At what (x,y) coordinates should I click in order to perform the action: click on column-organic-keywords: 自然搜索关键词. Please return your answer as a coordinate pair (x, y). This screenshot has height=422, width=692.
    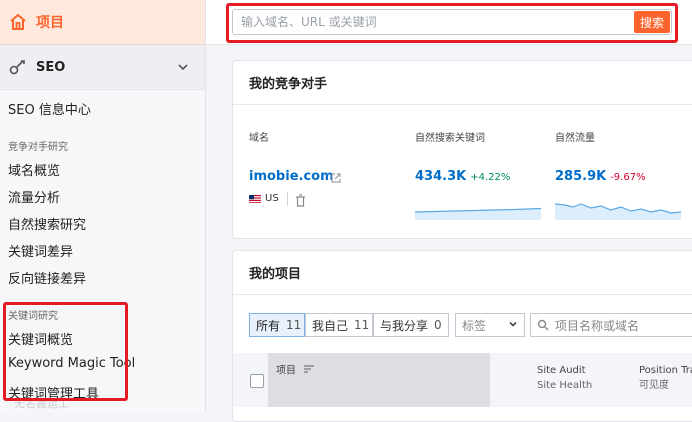
    Looking at the image, I should click on (450, 138).